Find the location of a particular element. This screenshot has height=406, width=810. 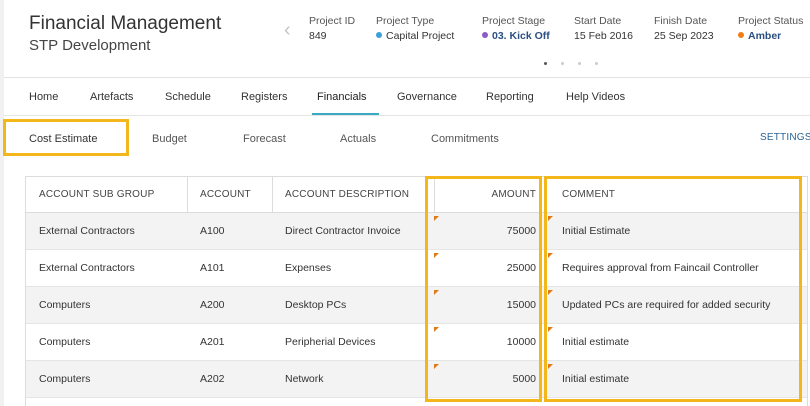

cell-account: A202 is located at coordinates (229, 379).